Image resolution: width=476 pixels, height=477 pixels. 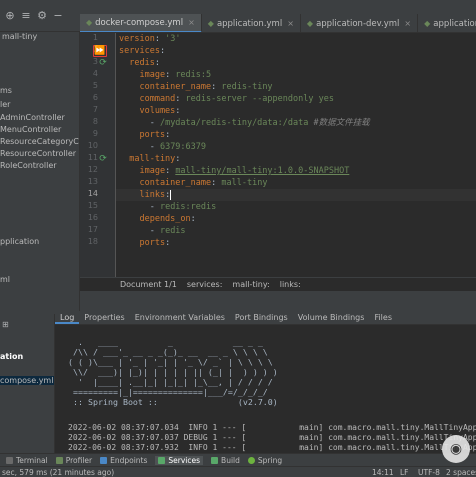 I want to click on code-line: command: redis-server --appendonly yes, so click(x=226, y=99).